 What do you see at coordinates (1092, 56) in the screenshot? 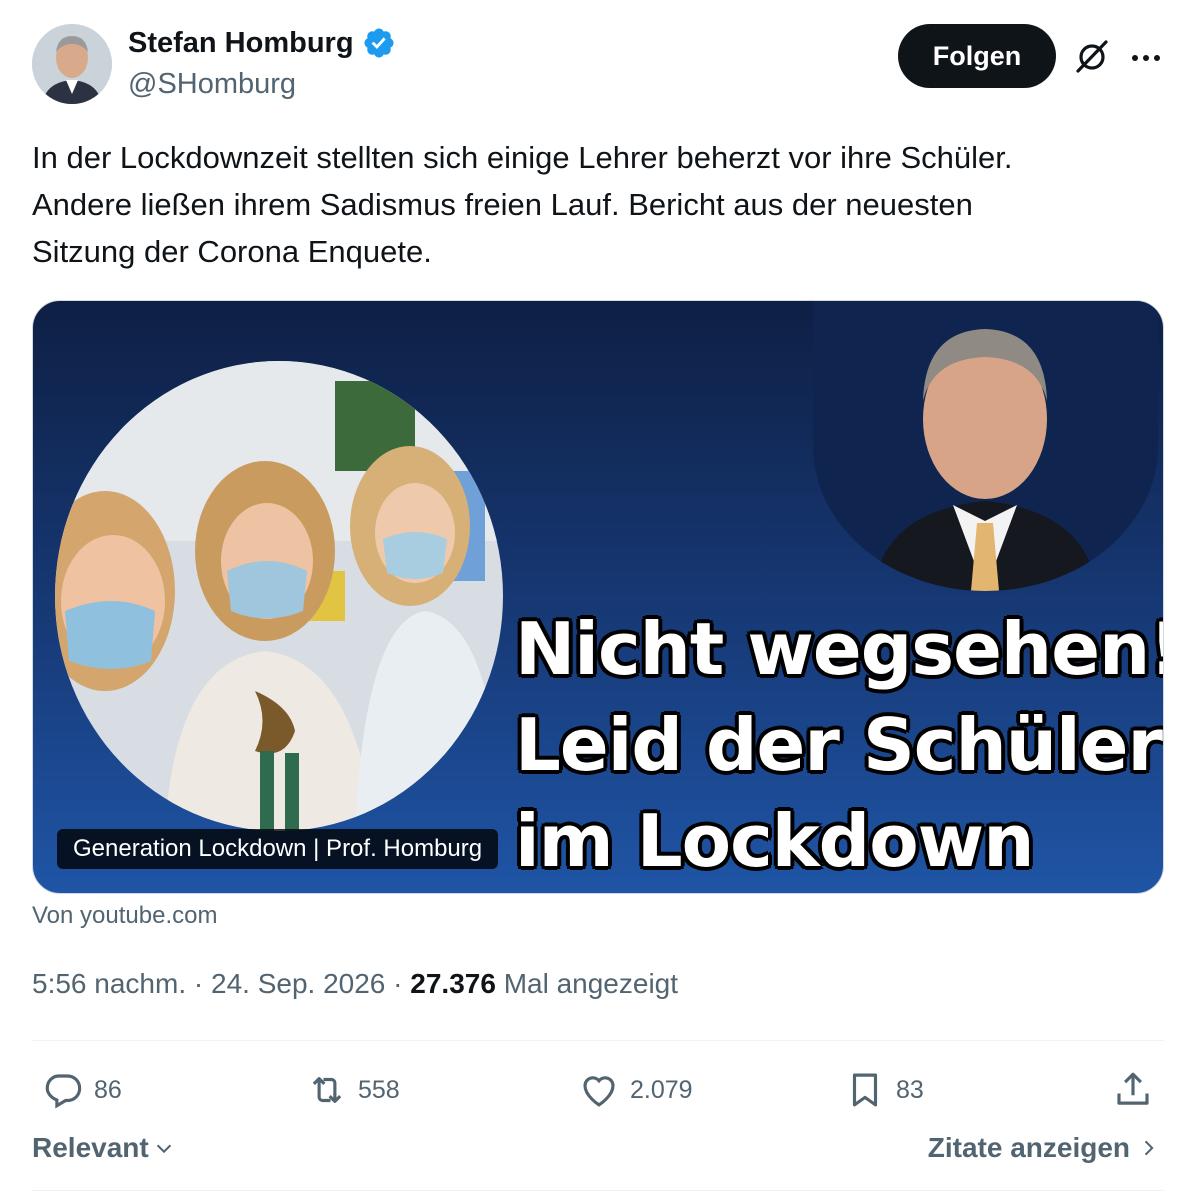
I see `grok-icon` at bounding box center [1092, 56].